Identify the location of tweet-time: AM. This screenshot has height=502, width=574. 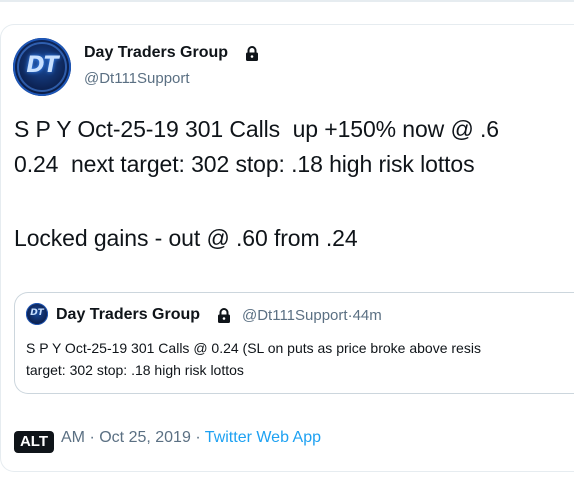
(73, 437).